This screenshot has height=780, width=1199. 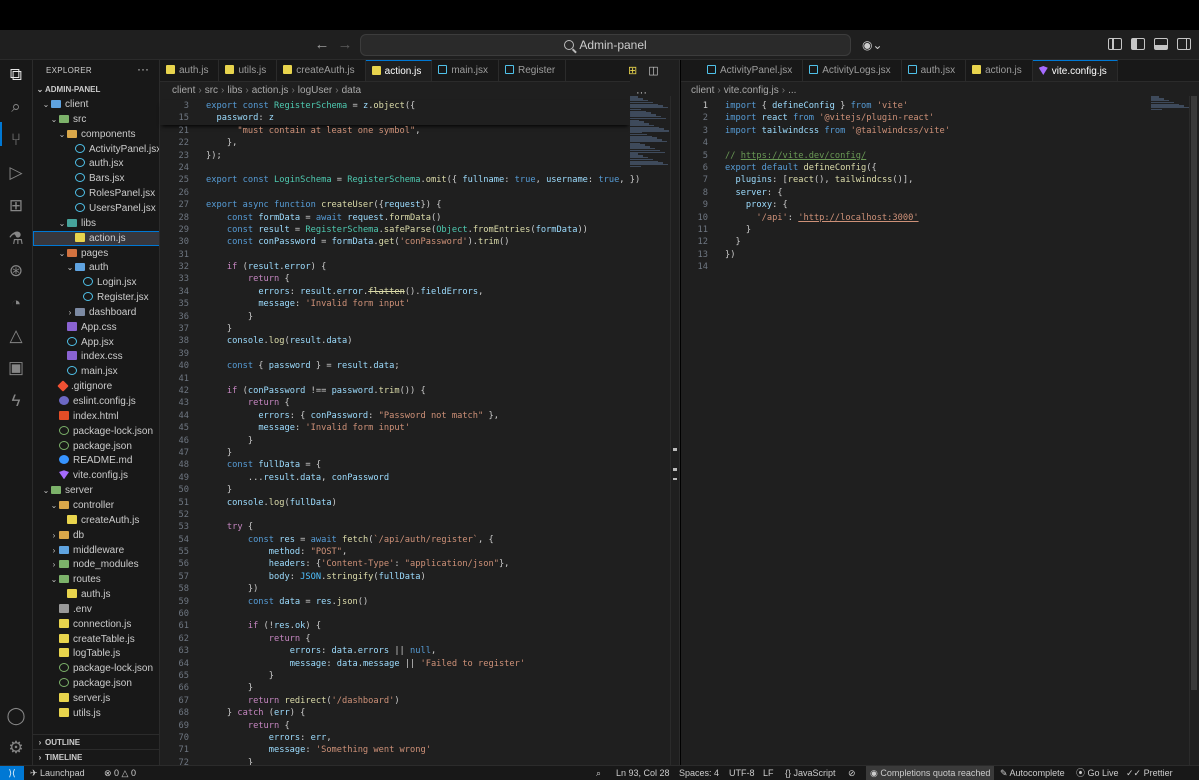 I want to click on tab-utils-js: utils.js, so click(x=248, y=70).